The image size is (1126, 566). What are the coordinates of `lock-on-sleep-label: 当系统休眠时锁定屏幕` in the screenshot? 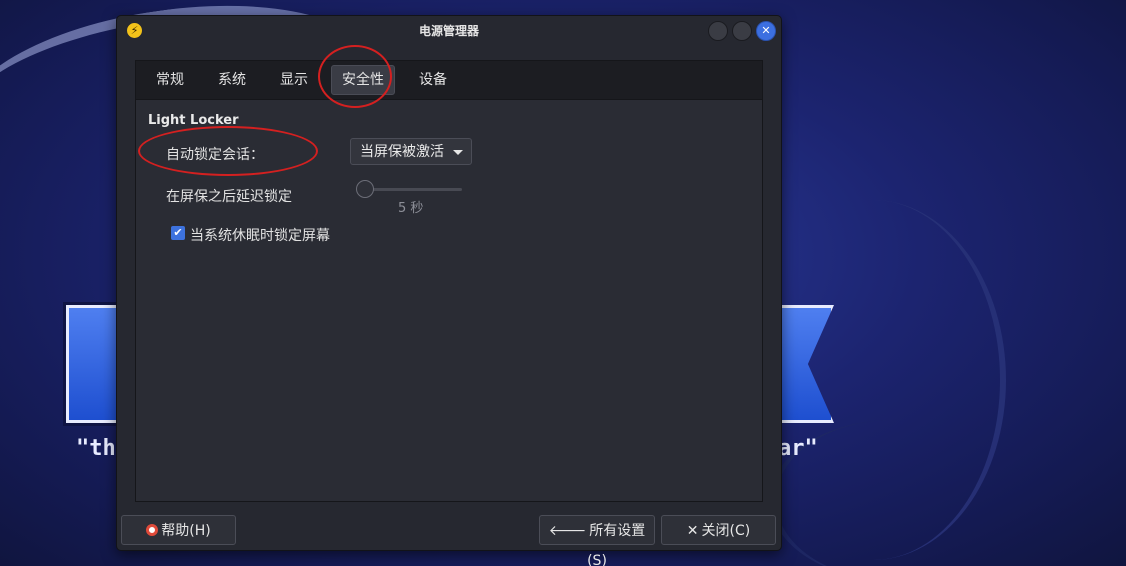 It's located at (260, 235).